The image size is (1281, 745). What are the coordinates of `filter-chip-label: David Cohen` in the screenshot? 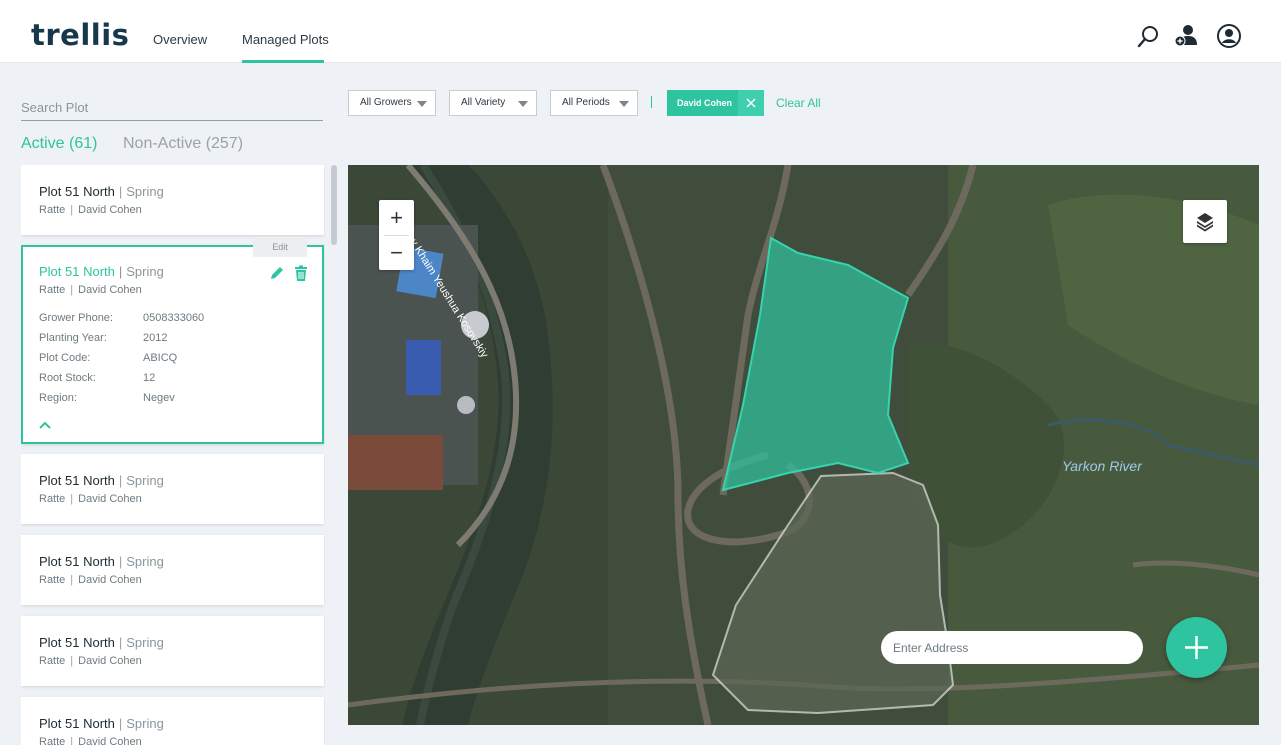 It's located at (705, 103).